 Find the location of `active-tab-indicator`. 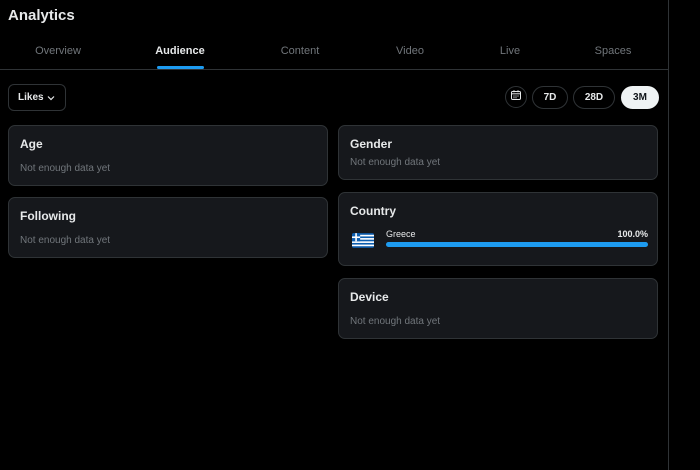

active-tab-indicator is located at coordinates (180, 67).